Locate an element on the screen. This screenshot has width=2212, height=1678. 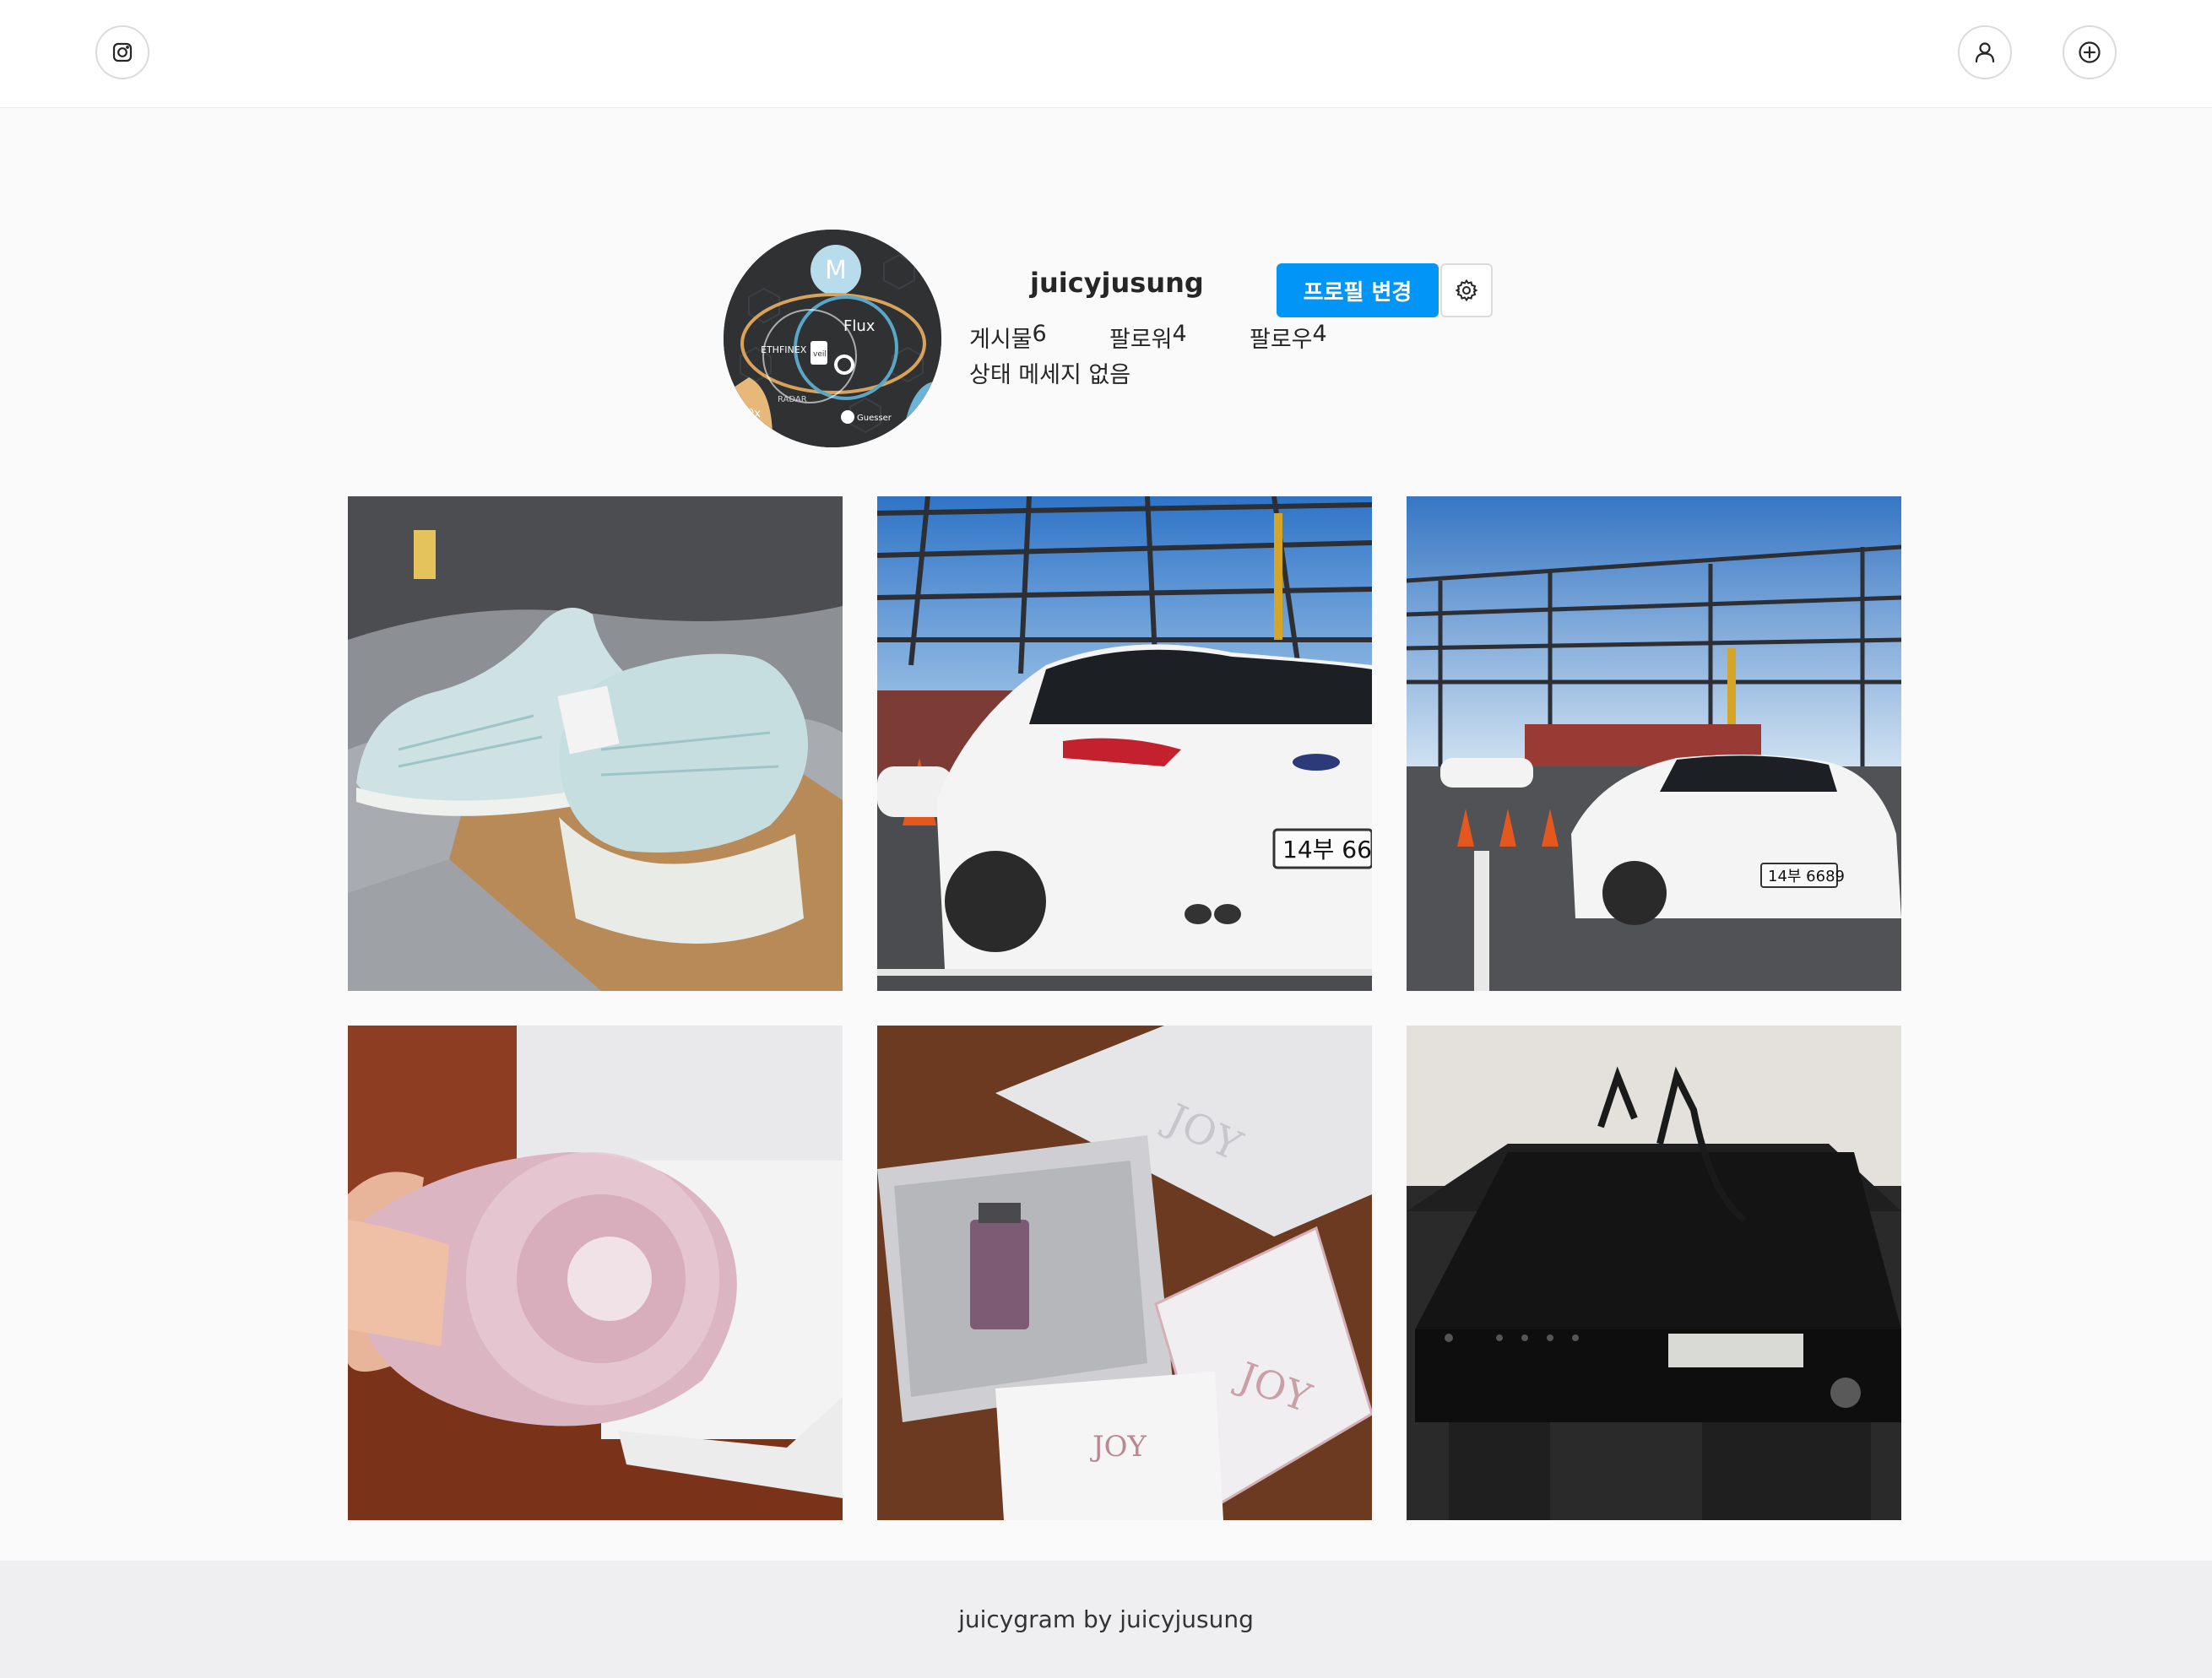
gear-icon is located at coordinates (1466, 290).